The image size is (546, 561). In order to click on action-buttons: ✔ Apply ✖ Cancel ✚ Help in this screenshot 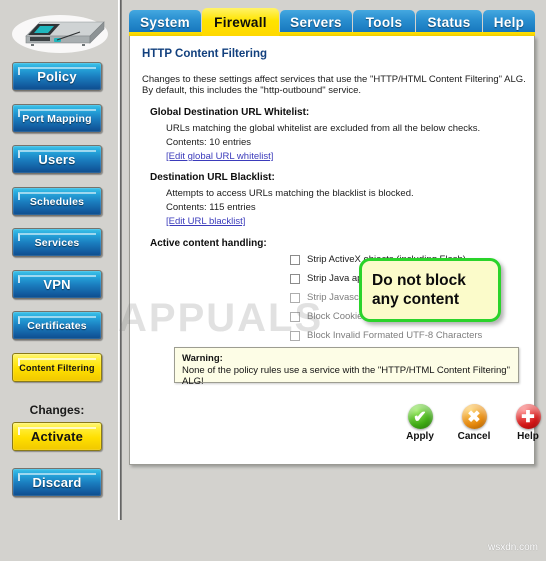, I will do `click(473, 423)`.